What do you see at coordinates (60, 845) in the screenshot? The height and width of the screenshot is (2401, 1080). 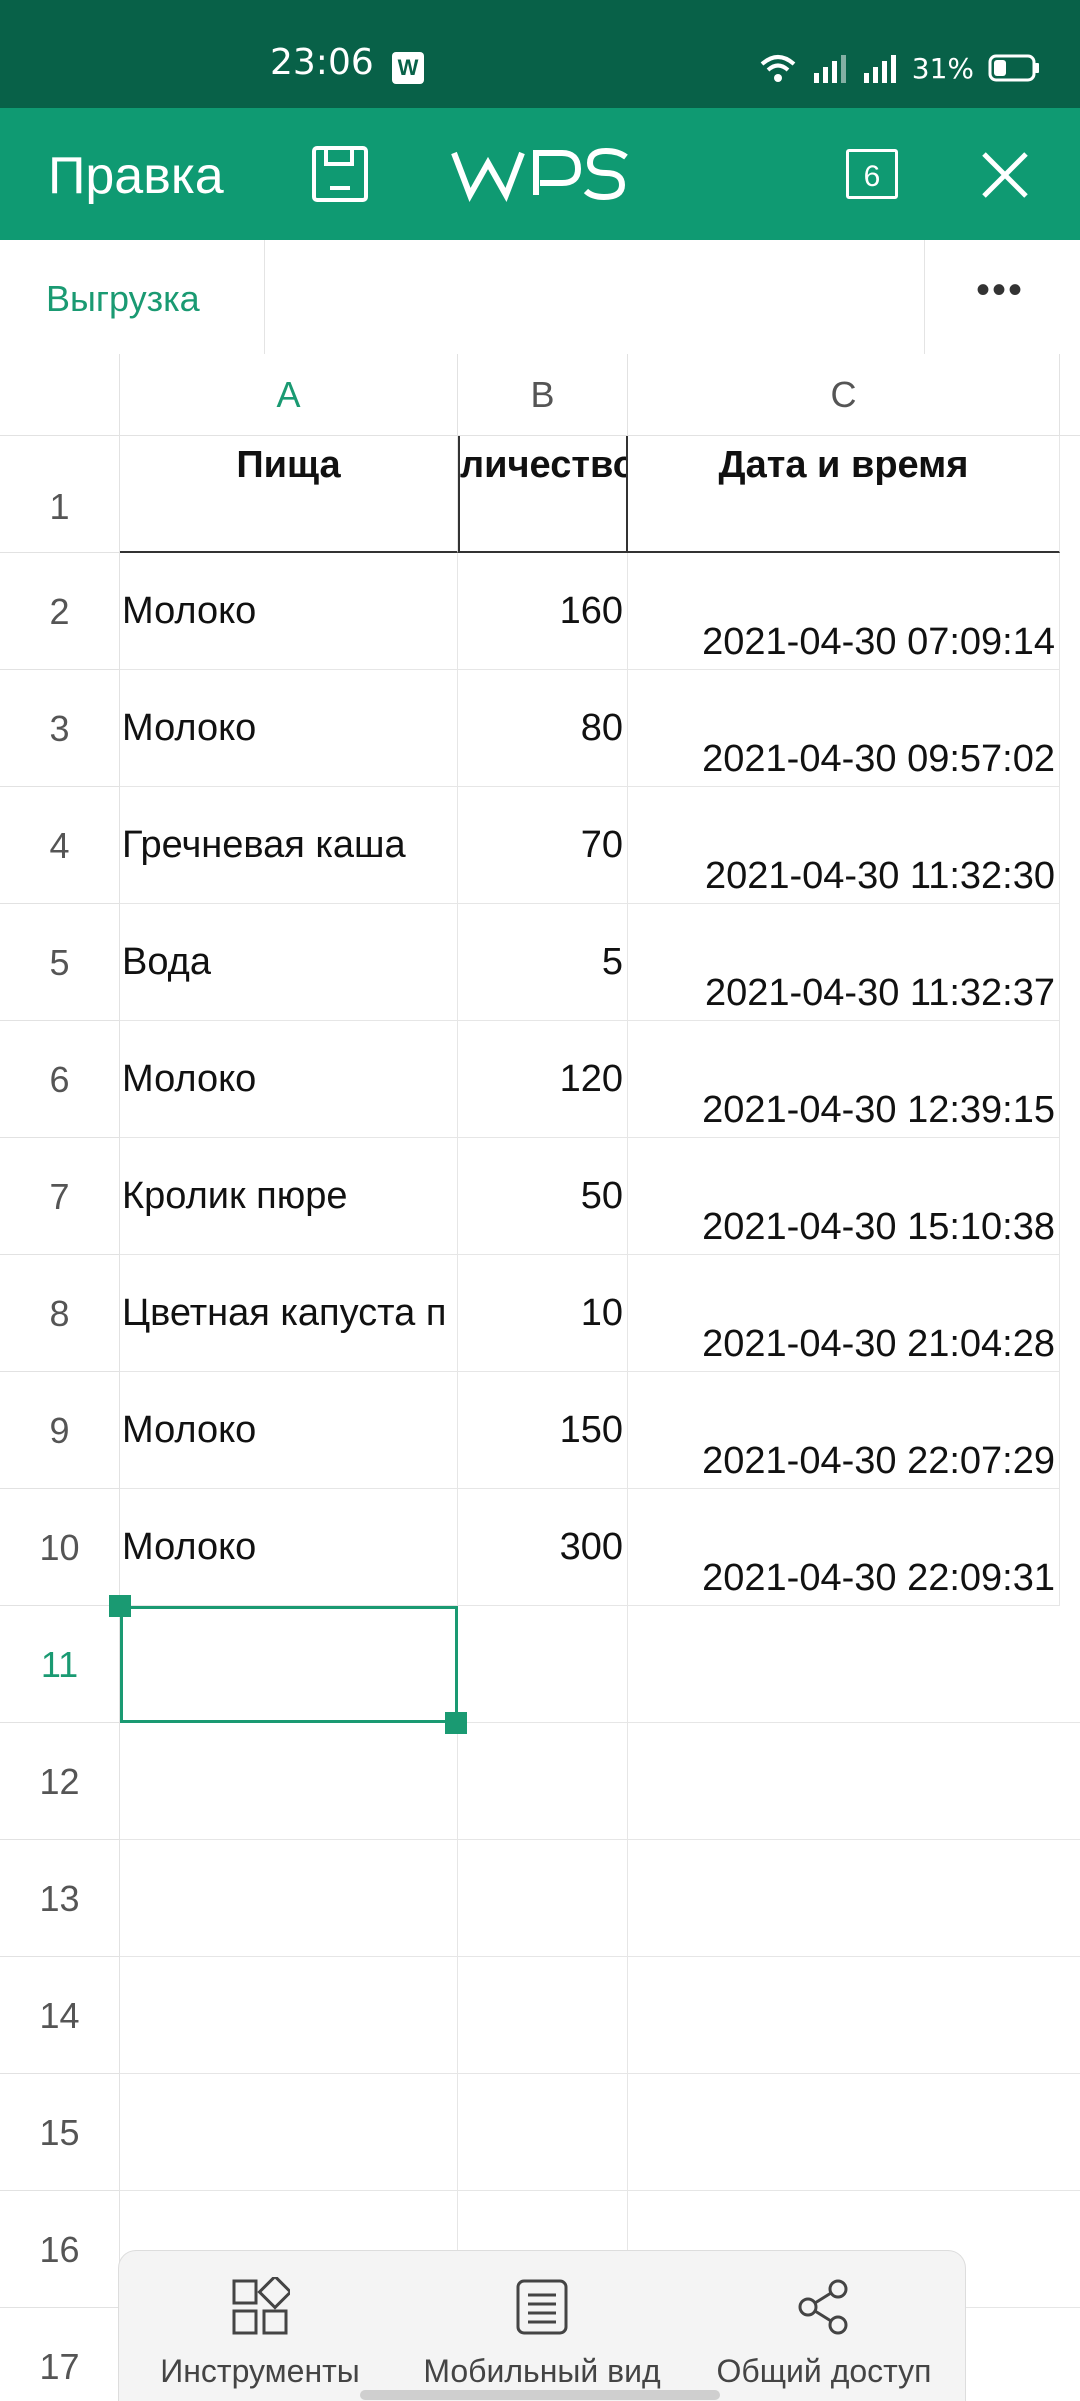 I see `row-header: 4` at bounding box center [60, 845].